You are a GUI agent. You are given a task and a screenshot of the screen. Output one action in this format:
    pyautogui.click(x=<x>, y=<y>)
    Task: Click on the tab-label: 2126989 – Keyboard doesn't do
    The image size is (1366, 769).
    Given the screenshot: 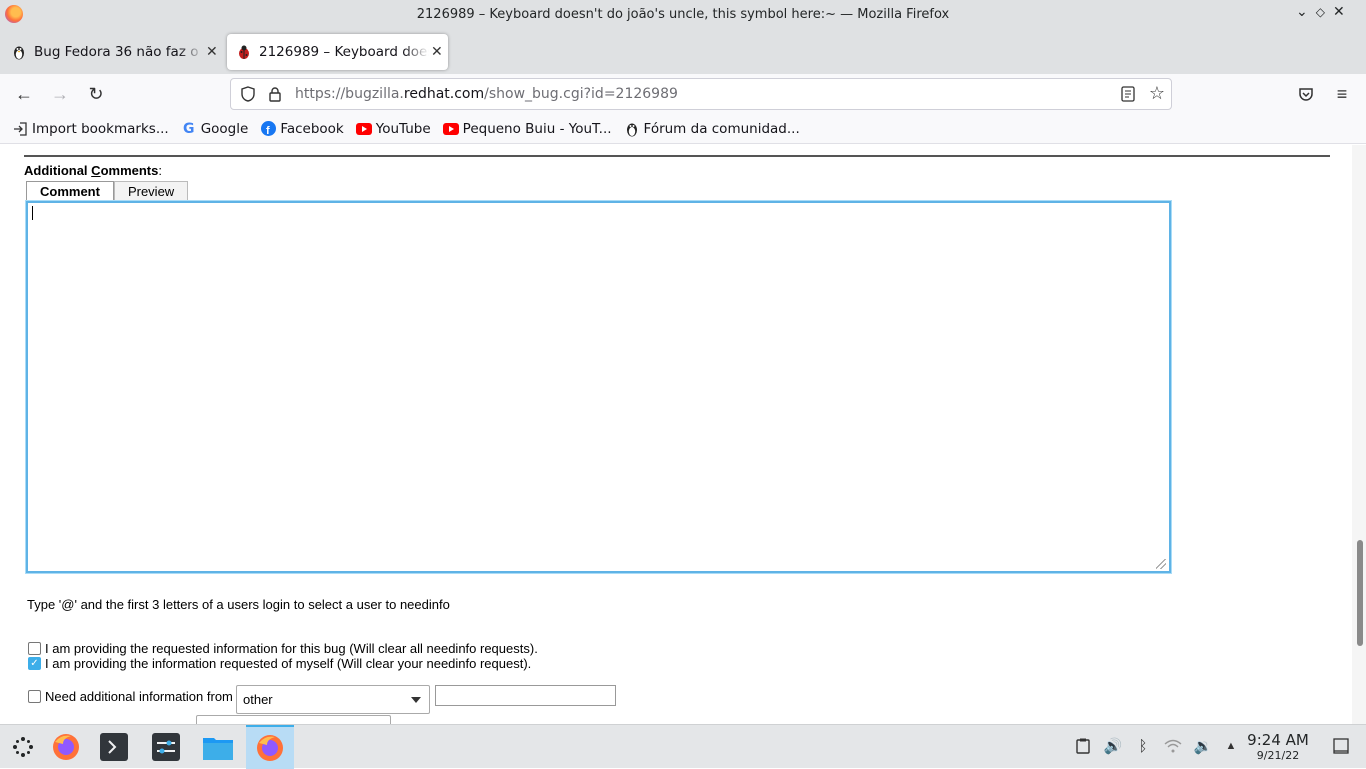 What is the action you would take?
    pyautogui.click(x=344, y=52)
    